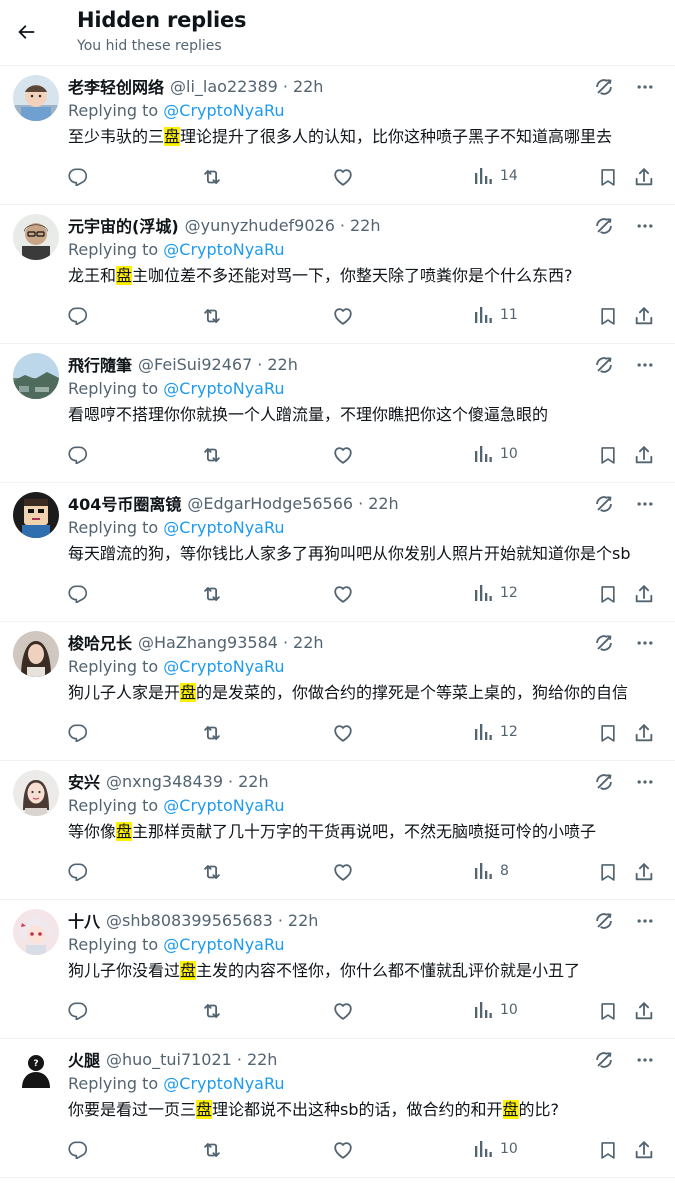  Describe the element at coordinates (84, 920) in the screenshot. I see `display-name: 十八` at that location.